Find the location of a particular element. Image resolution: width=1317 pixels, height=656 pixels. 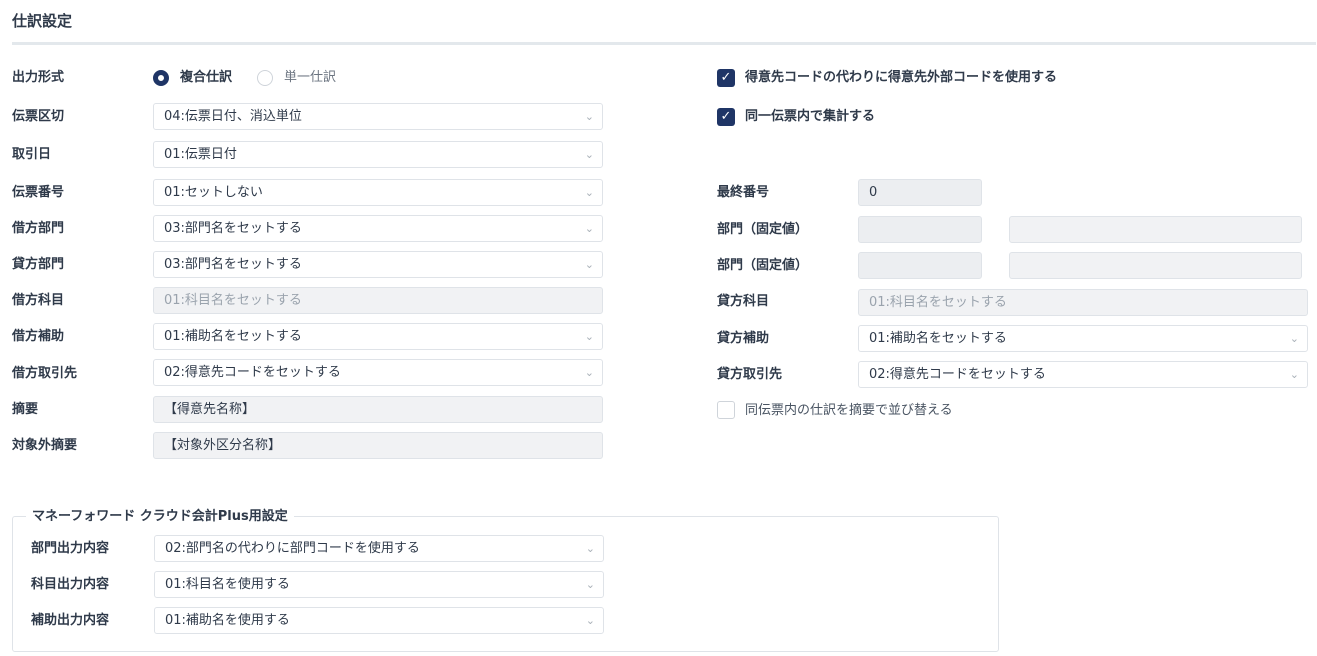

credit-partner-select: 02:得意先コードをセットする ⌄ is located at coordinates (1083, 374).